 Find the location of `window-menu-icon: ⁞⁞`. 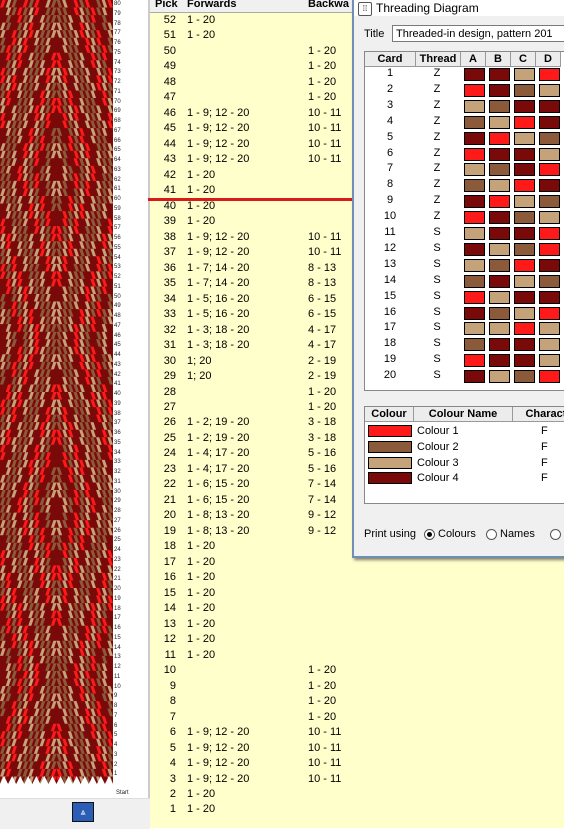

window-menu-icon: ⁞⁞ is located at coordinates (365, 9).